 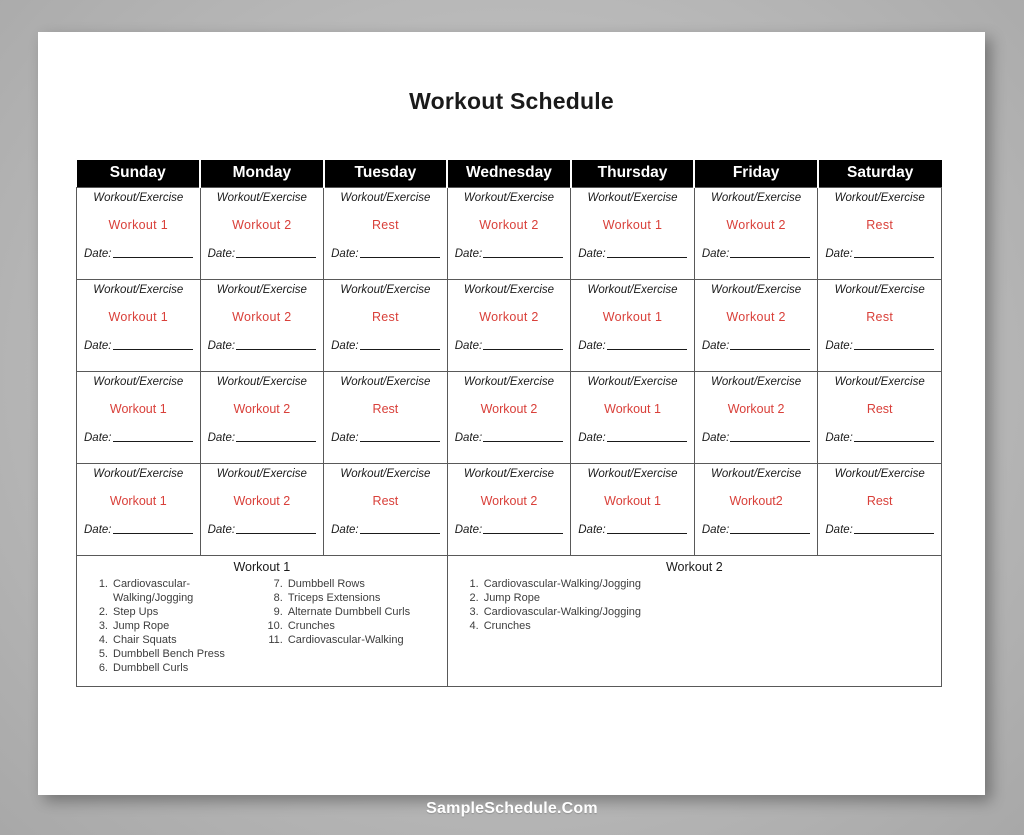 What do you see at coordinates (103, 668) in the screenshot?
I see `legend-item-number: 6.` at bounding box center [103, 668].